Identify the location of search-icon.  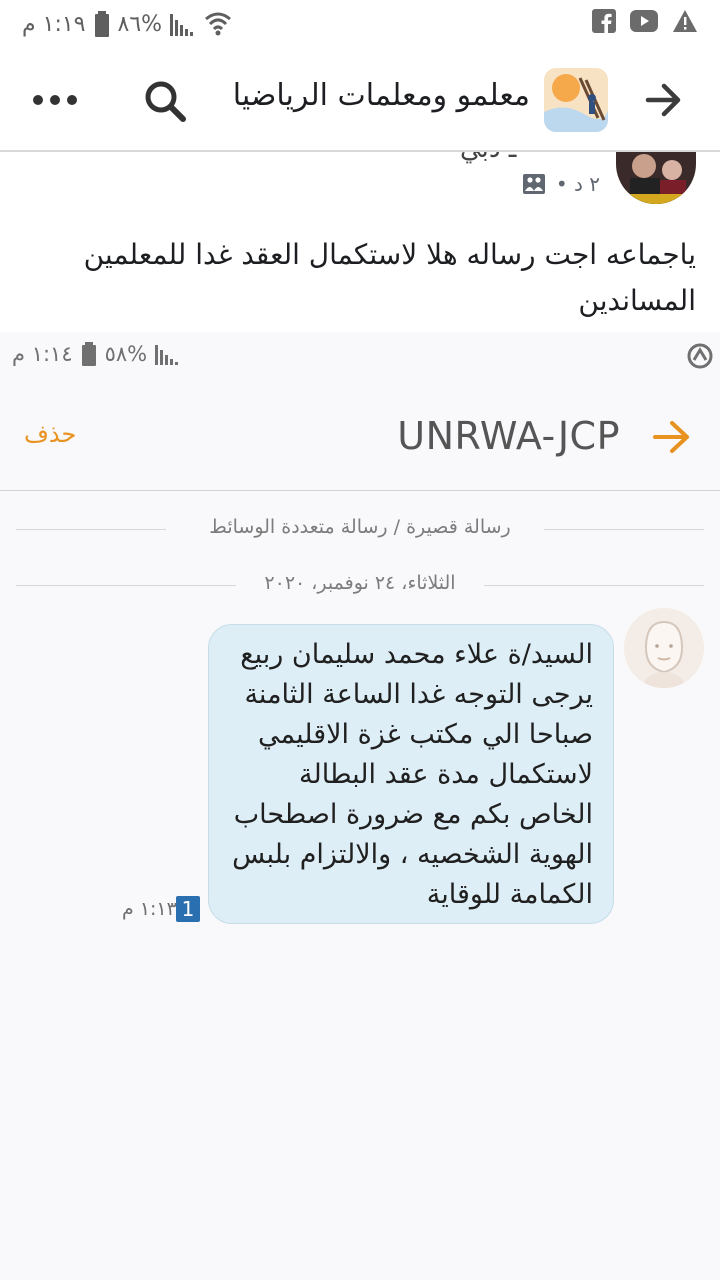
(165, 101).